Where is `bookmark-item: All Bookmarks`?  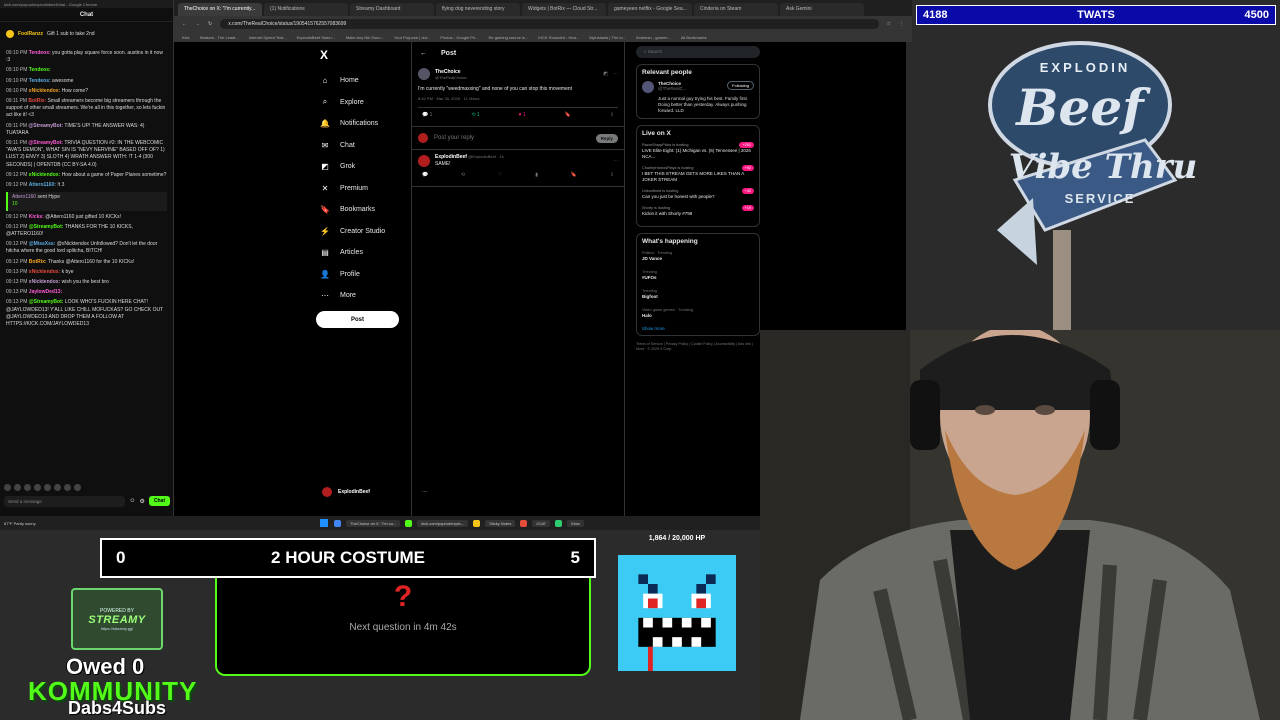
bookmark-item: All Bookmarks is located at coordinates (694, 37).